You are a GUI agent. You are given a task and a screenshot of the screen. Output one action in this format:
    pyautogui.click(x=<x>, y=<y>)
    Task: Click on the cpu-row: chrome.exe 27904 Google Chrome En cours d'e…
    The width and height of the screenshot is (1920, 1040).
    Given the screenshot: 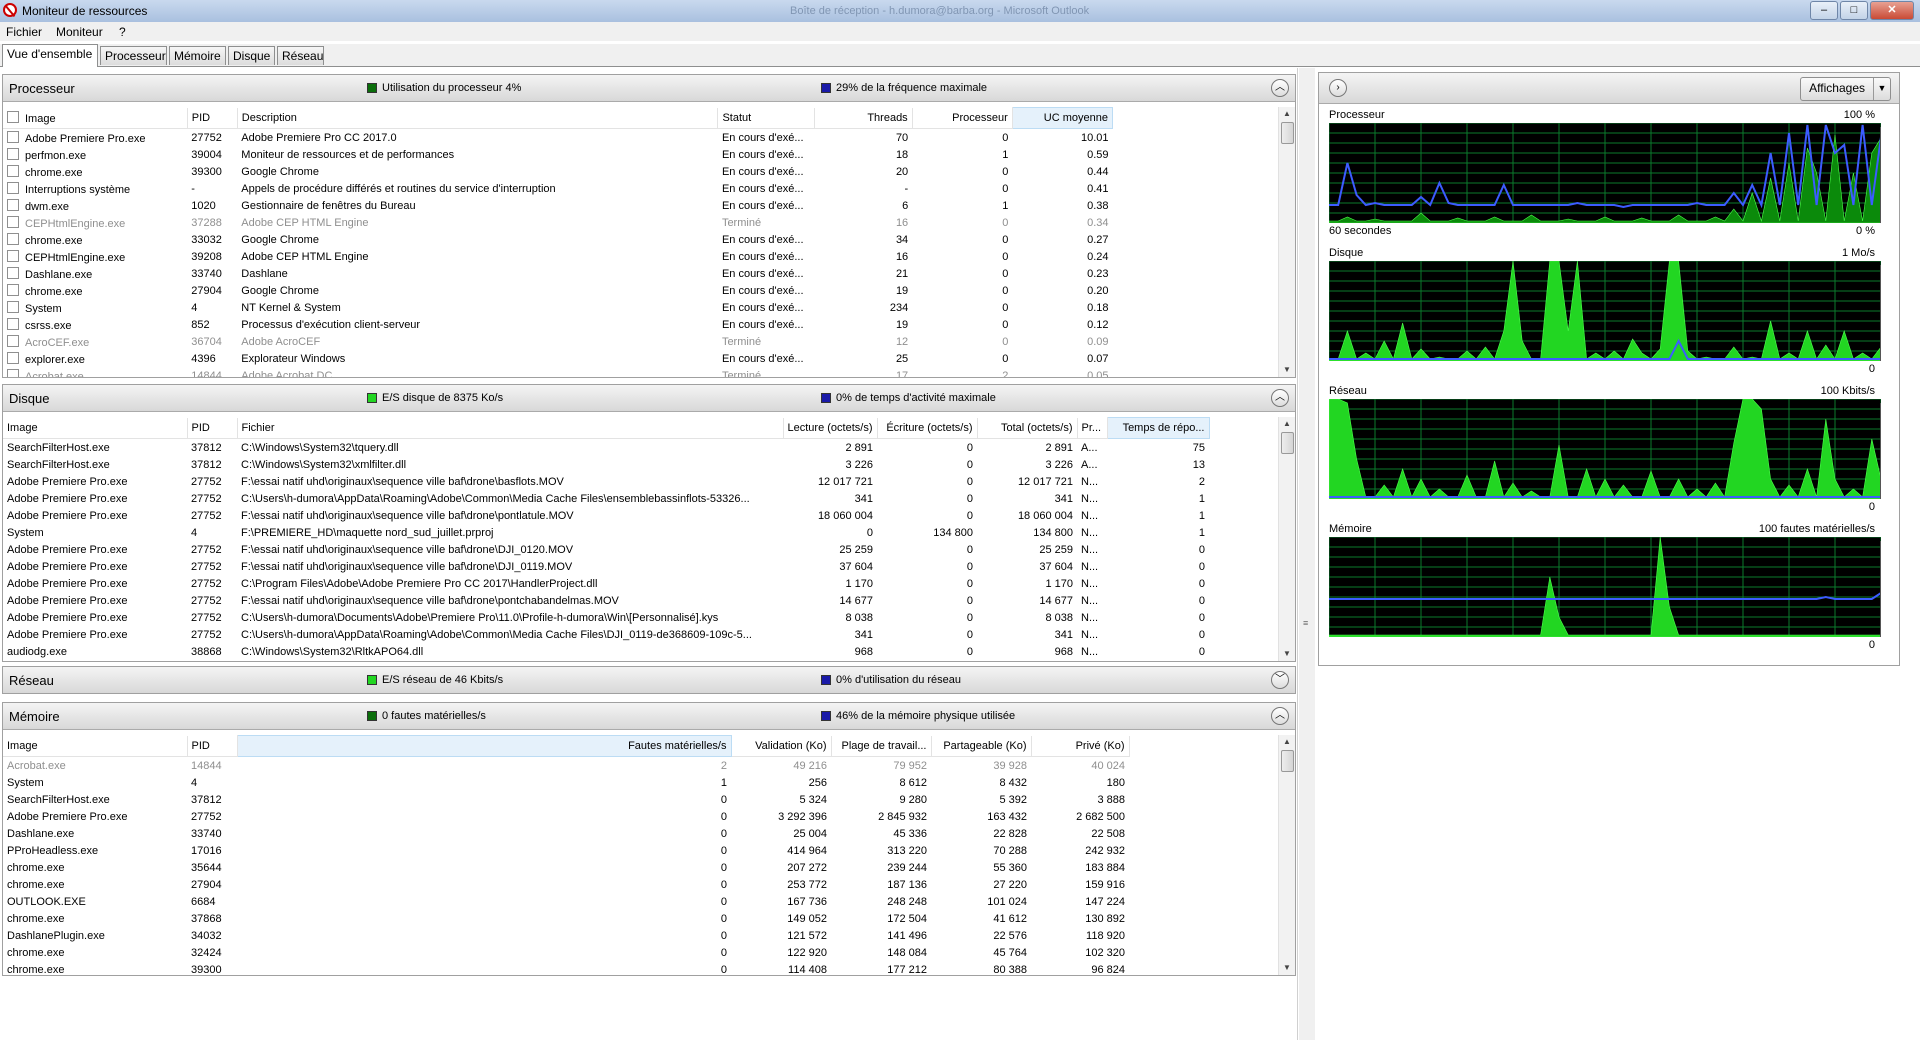 What is the action you would take?
    pyautogui.click(x=558, y=290)
    